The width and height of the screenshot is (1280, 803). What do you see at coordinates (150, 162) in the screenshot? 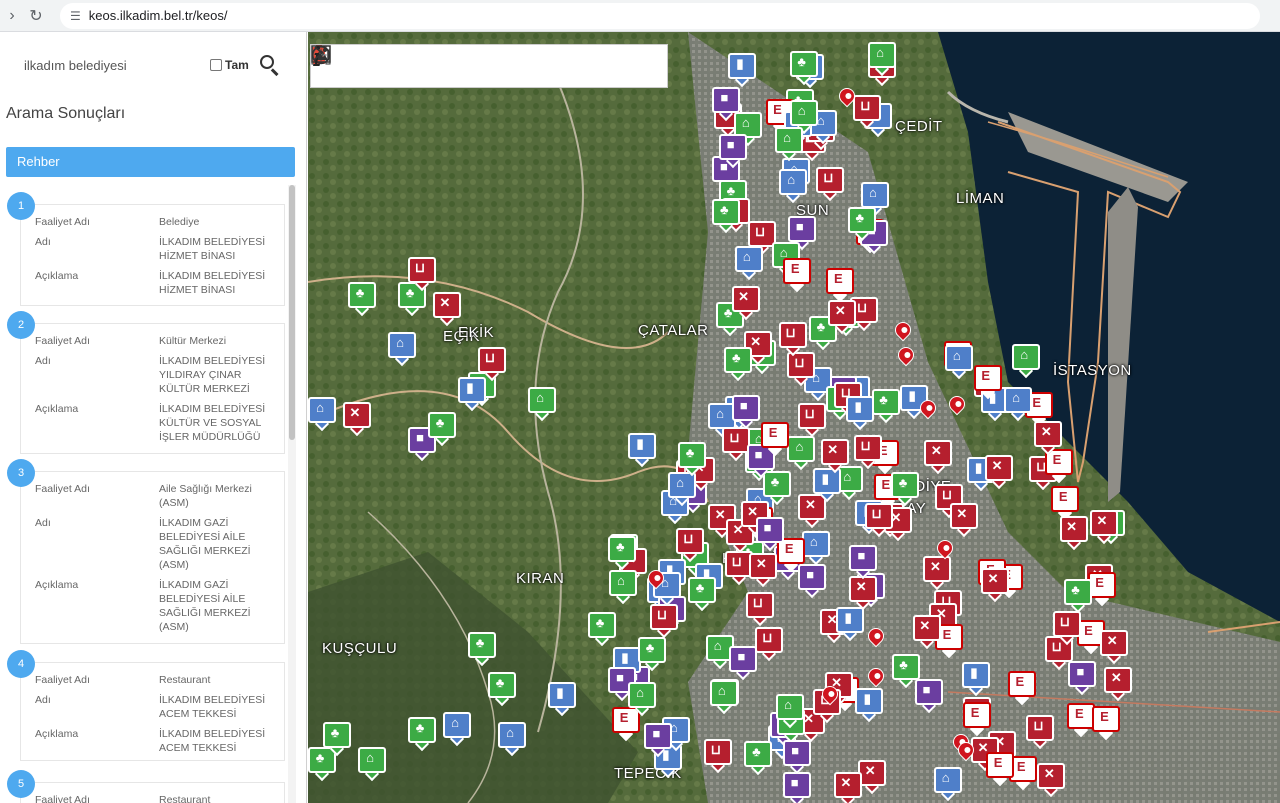
I see `tab-rehber: Rehber` at bounding box center [150, 162].